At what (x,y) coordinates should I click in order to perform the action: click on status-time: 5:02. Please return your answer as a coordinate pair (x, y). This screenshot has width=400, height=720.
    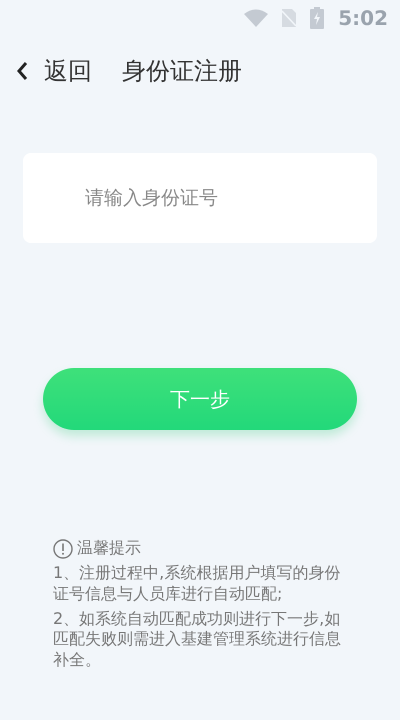
    Looking at the image, I should click on (363, 18).